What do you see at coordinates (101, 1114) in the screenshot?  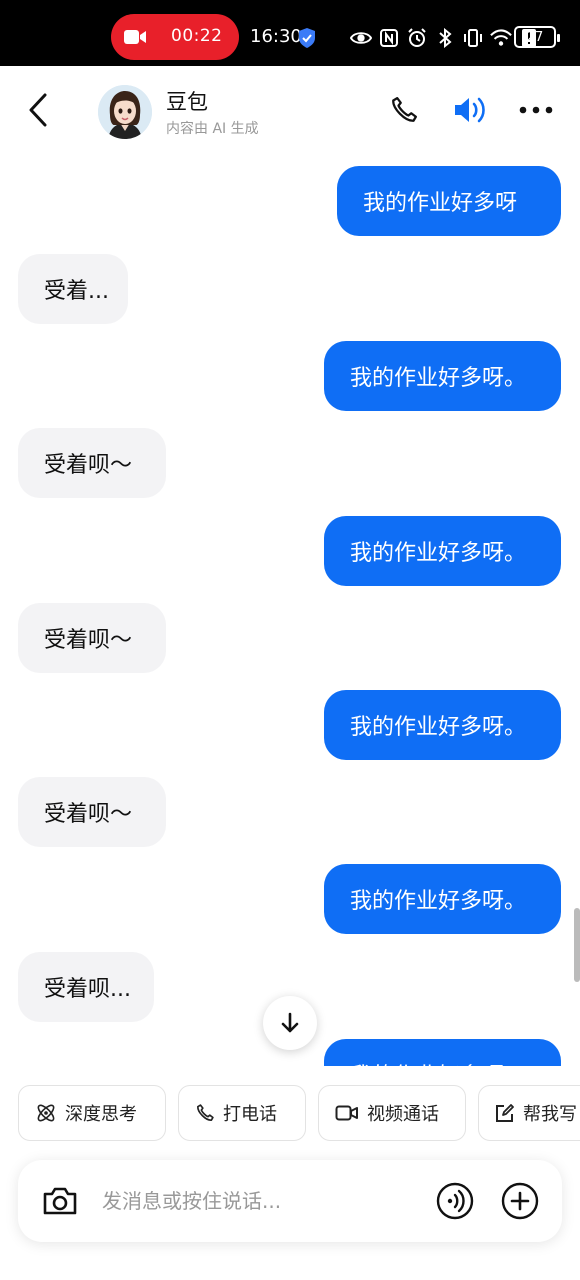 I see `chip-label: 深度思考` at bounding box center [101, 1114].